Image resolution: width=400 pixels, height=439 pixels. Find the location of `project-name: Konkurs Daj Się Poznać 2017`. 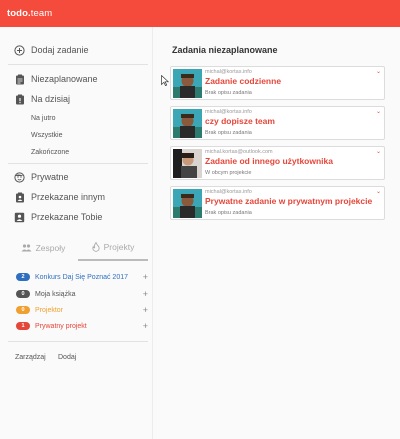

project-name: Konkurs Daj Się Poznać 2017 is located at coordinates (81, 277).